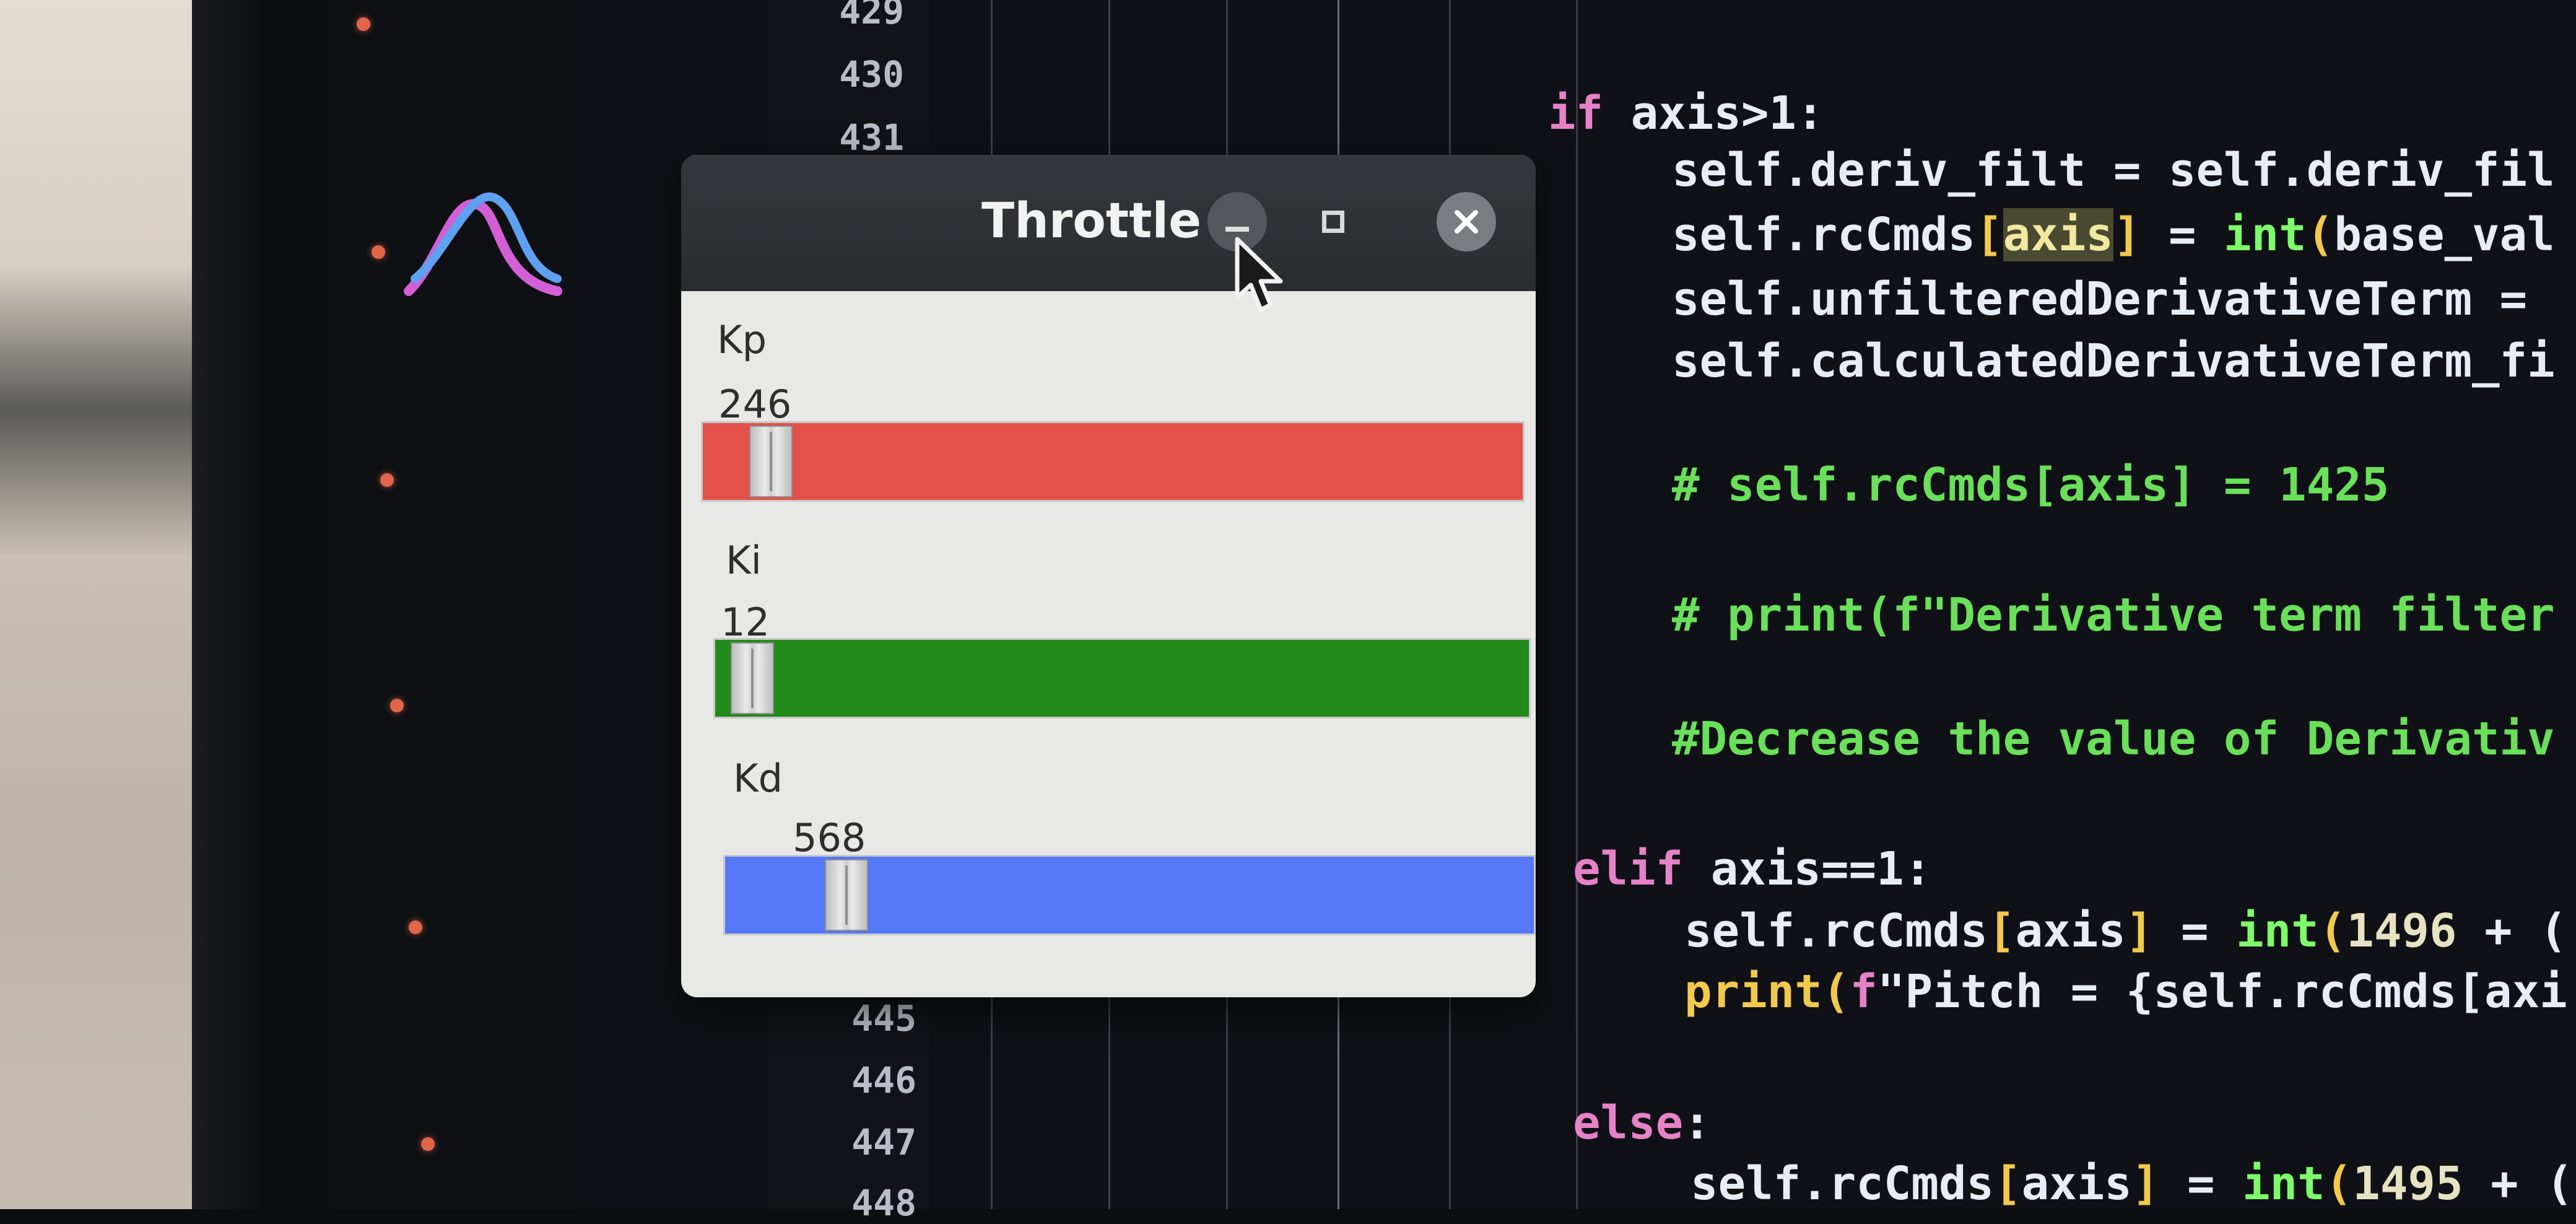 This screenshot has width=2576, height=1224. What do you see at coordinates (1577, 604) in the screenshot?
I see `indent-guide` at bounding box center [1577, 604].